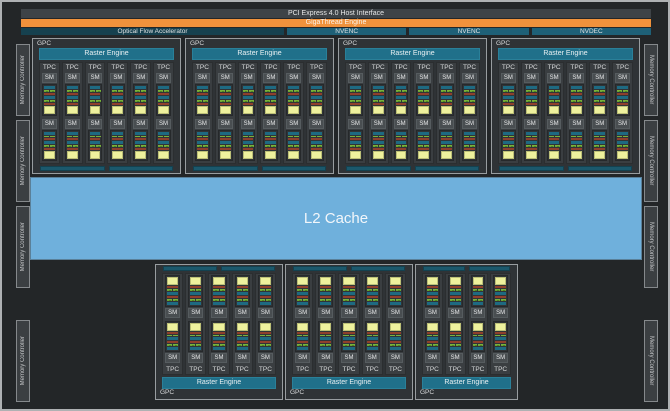  I want to click on memory-controller-label: Memory Controller, so click(651, 161).